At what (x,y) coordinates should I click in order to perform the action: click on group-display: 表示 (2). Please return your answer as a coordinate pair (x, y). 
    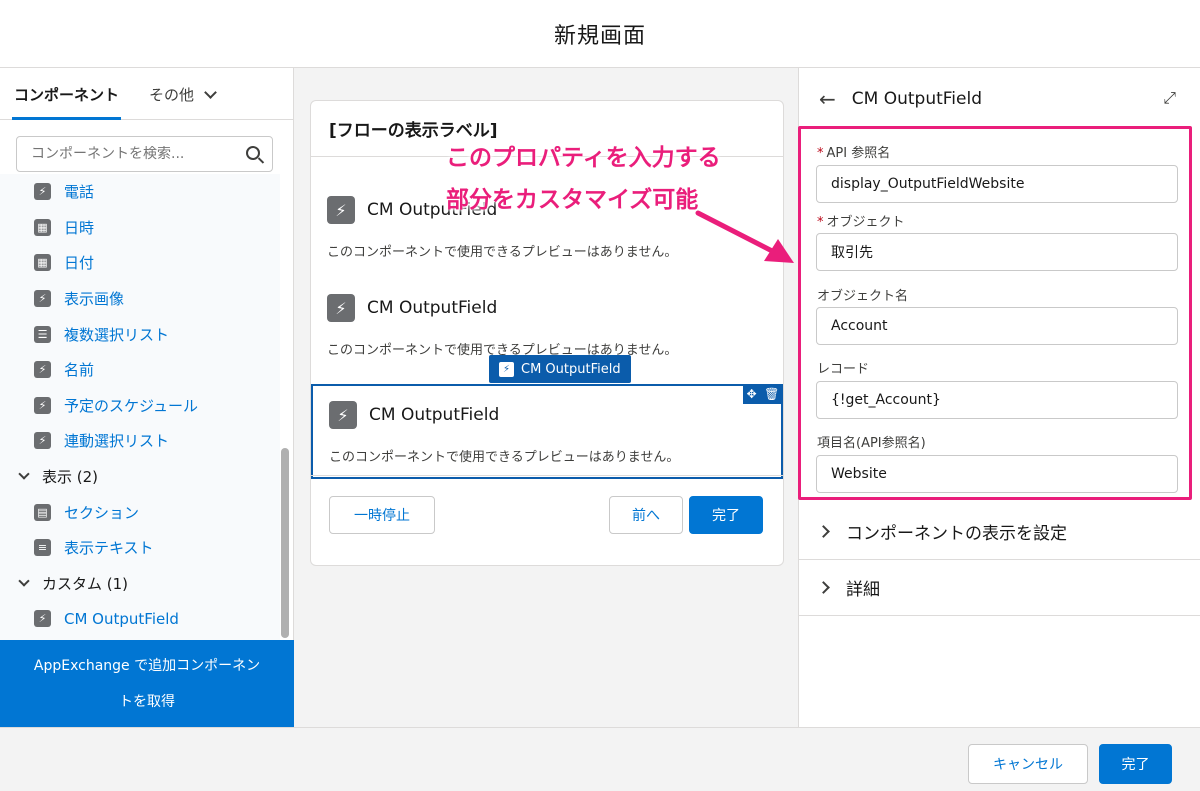
    Looking at the image, I should click on (140, 477).